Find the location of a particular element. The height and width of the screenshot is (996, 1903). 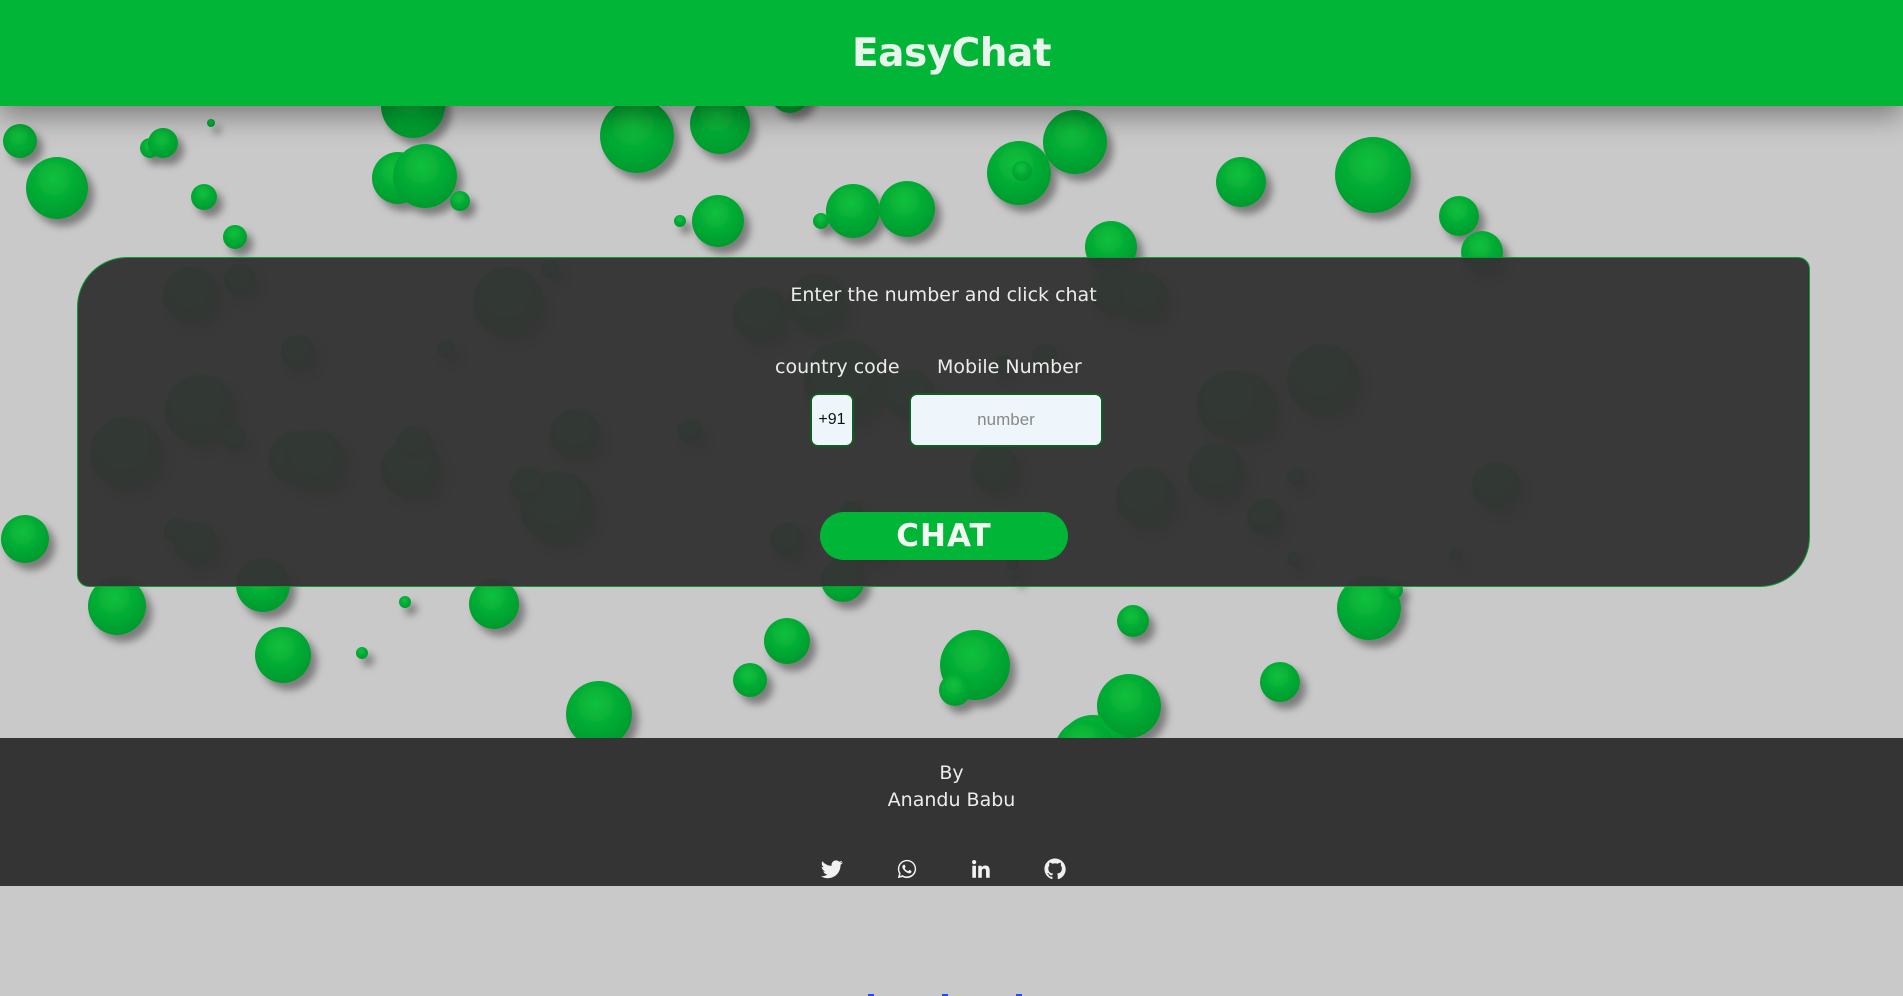

twitter-icon is located at coordinates (832, 869).